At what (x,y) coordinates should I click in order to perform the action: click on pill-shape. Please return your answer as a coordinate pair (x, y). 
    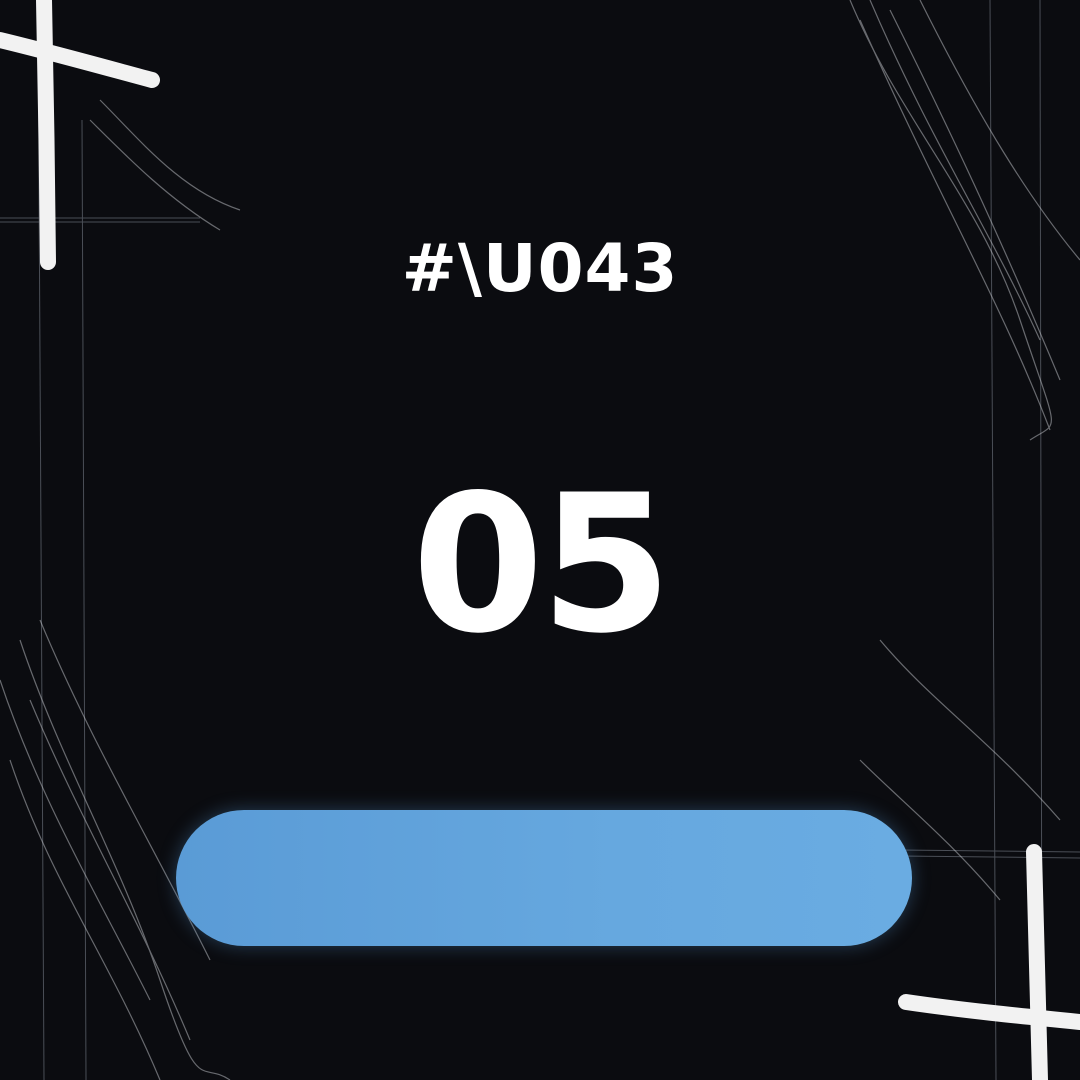
    Looking at the image, I should click on (544, 878).